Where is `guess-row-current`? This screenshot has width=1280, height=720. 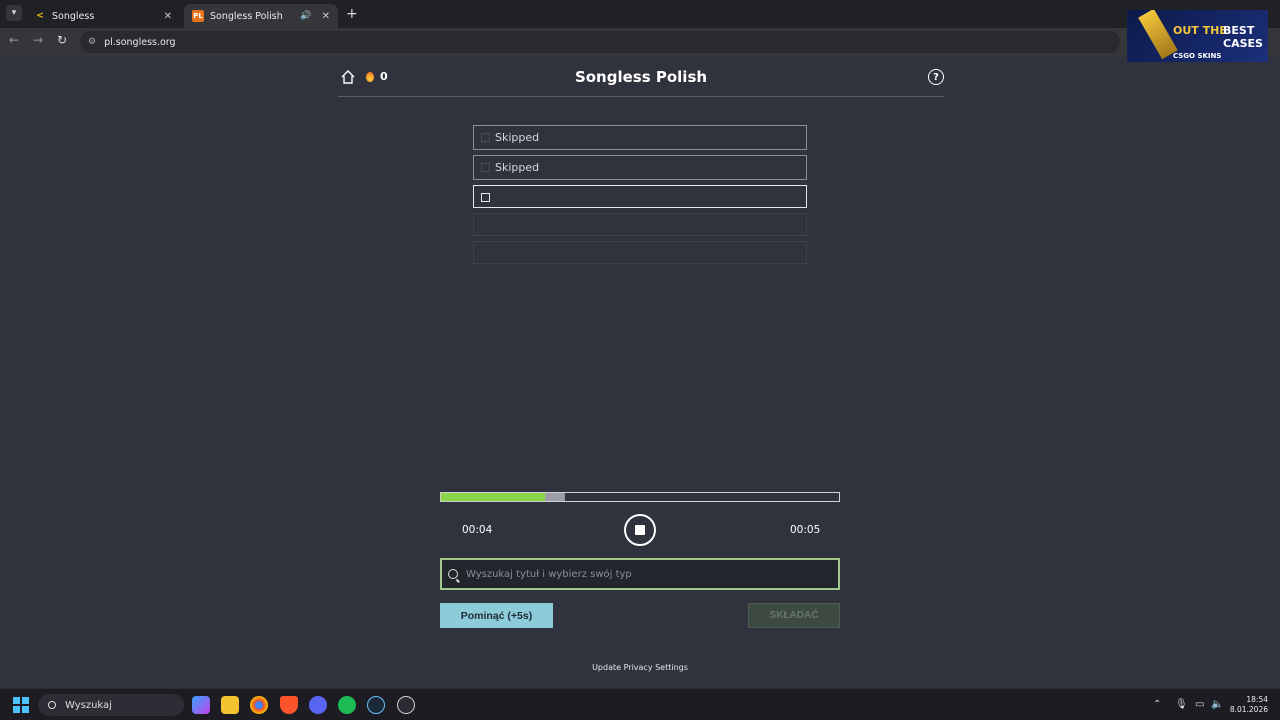
guess-row-current is located at coordinates (640, 196).